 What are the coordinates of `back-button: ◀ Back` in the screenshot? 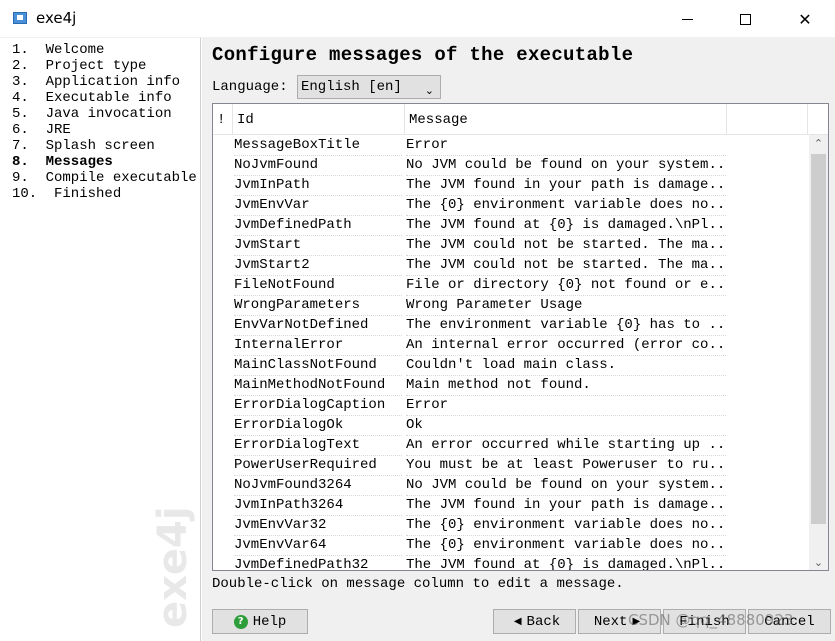 It's located at (534, 621).